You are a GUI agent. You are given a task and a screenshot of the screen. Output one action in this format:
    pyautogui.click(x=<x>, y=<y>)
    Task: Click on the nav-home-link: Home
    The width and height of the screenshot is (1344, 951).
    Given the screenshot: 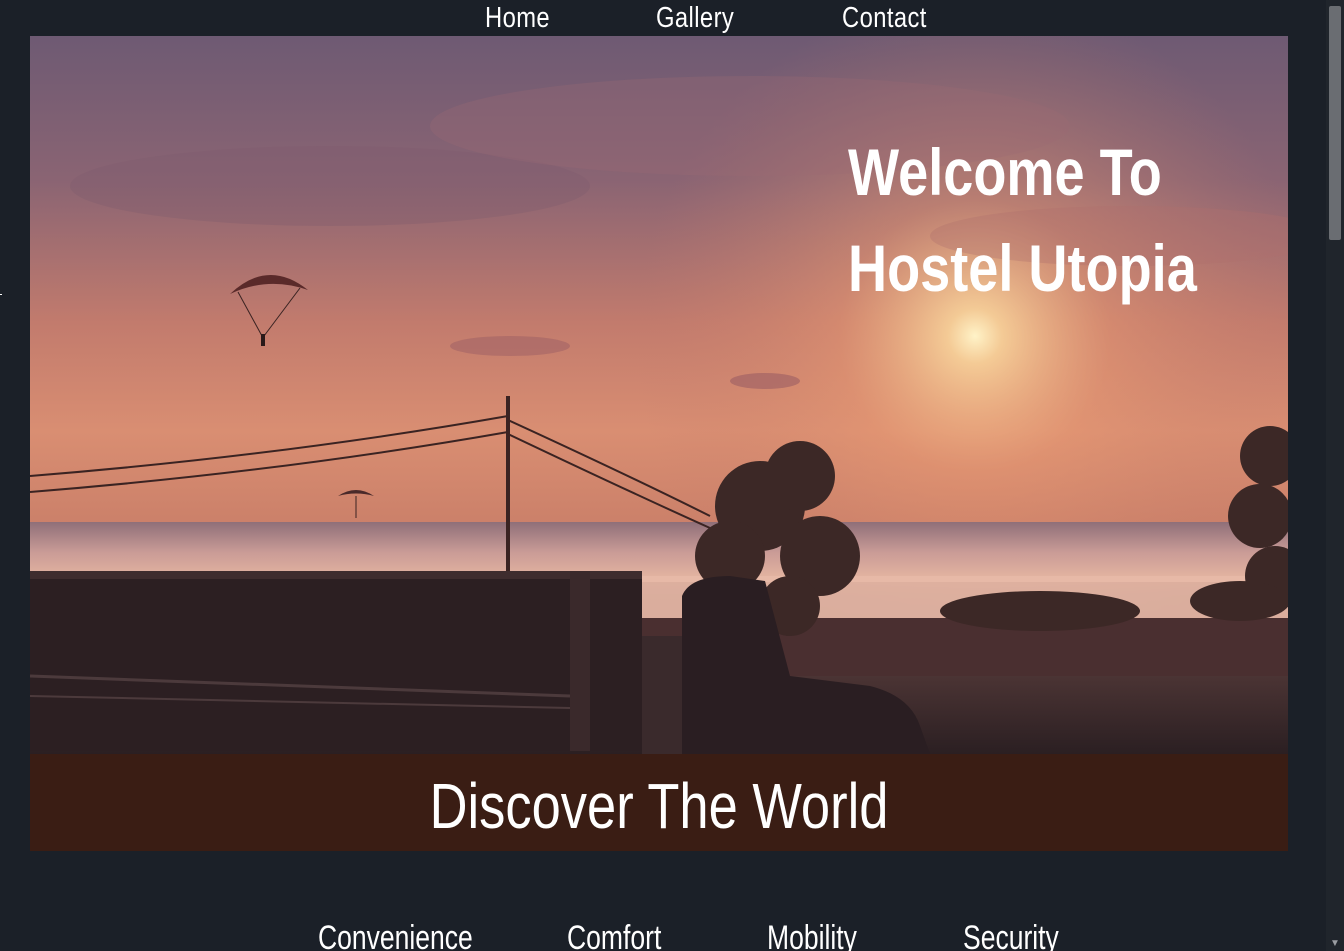 What is the action you would take?
    pyautogui.click(x=517, y=18)
    